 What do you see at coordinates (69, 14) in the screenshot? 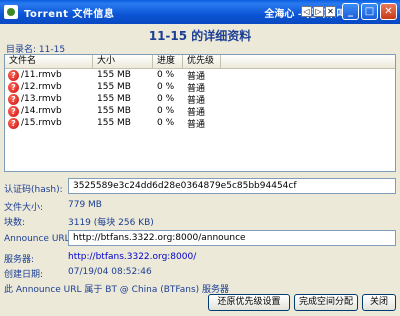
I see `window-title: Torrent 文件信息` at bounding box center [69, 14].